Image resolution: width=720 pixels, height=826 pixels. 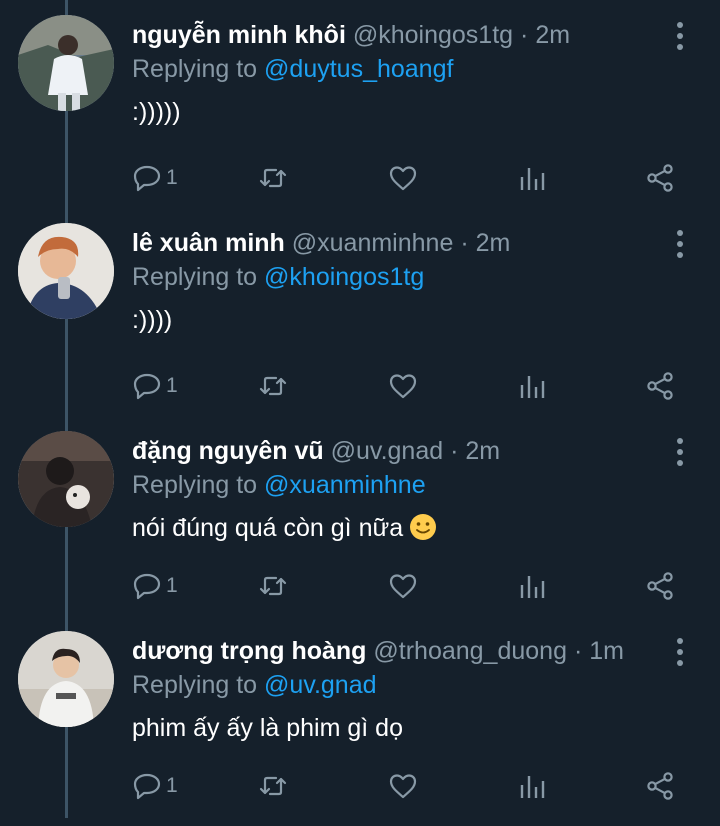 I want to click on display-name: dương trọng hoàng, so click(x=249, y=651).